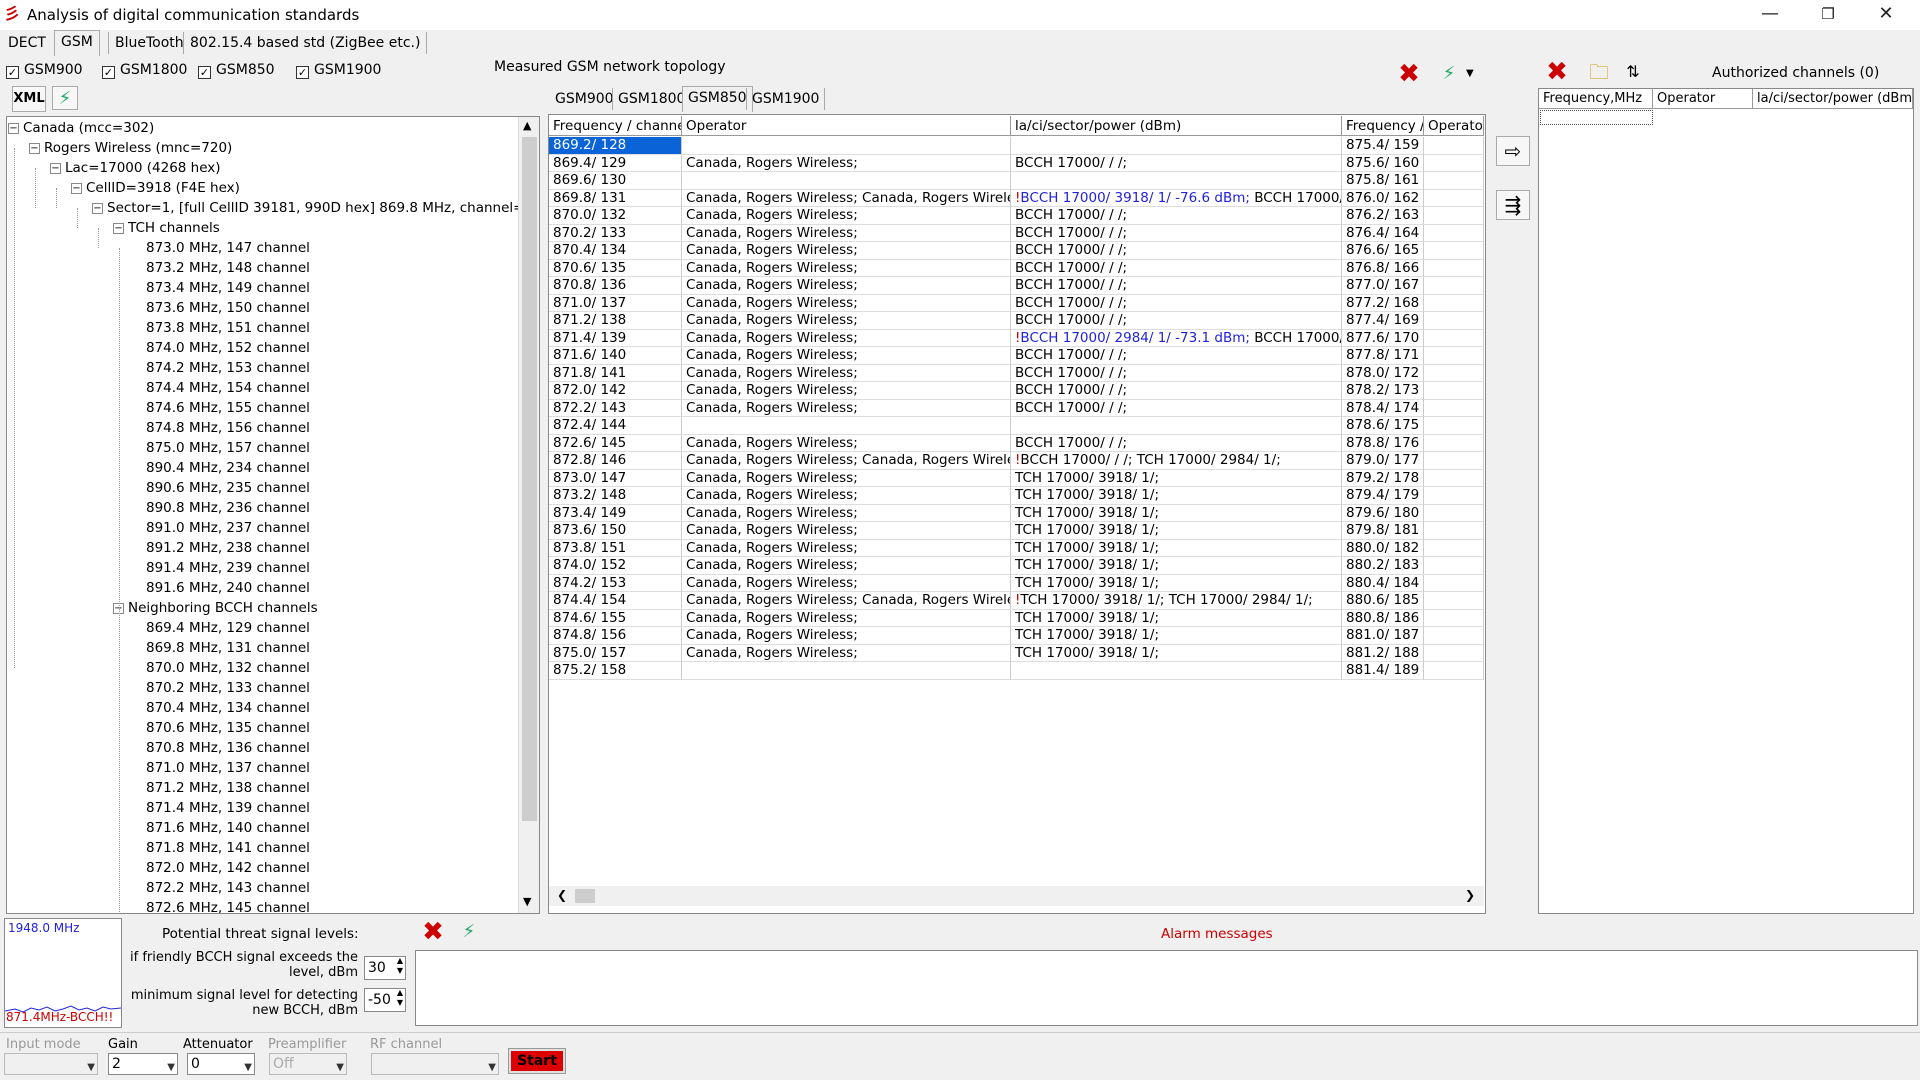 The height and width of the screenshot is (1080, 1920). What do you see at coordinates (228, 548) in the screenshot?
I see `tree-node: 891.2 MHz, 238 channel` at bounding box center [228, 548].